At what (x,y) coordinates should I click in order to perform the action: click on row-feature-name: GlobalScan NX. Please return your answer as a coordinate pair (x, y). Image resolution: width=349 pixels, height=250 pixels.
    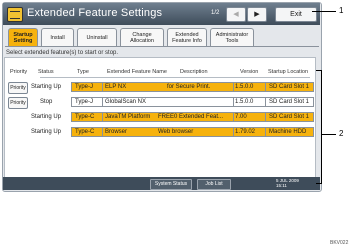
    Looking at the image, I should click on (126, 102).